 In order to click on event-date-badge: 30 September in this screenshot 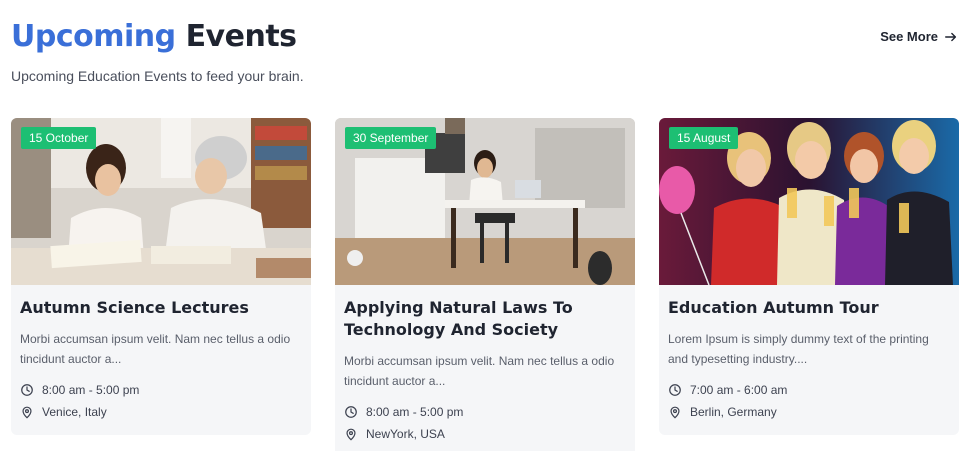, I will do `click(391, 138)`.